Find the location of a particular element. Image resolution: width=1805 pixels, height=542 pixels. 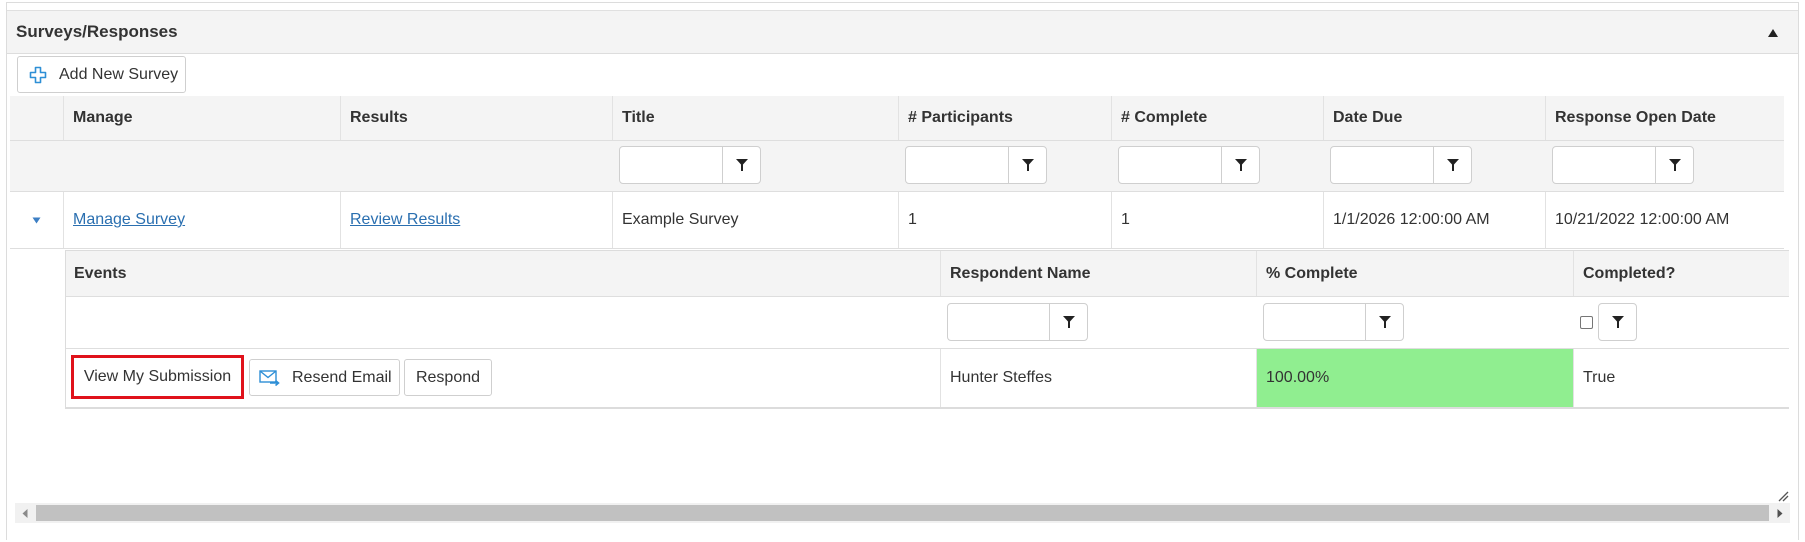

date-due-filter is located at coordinates (1401, 165).